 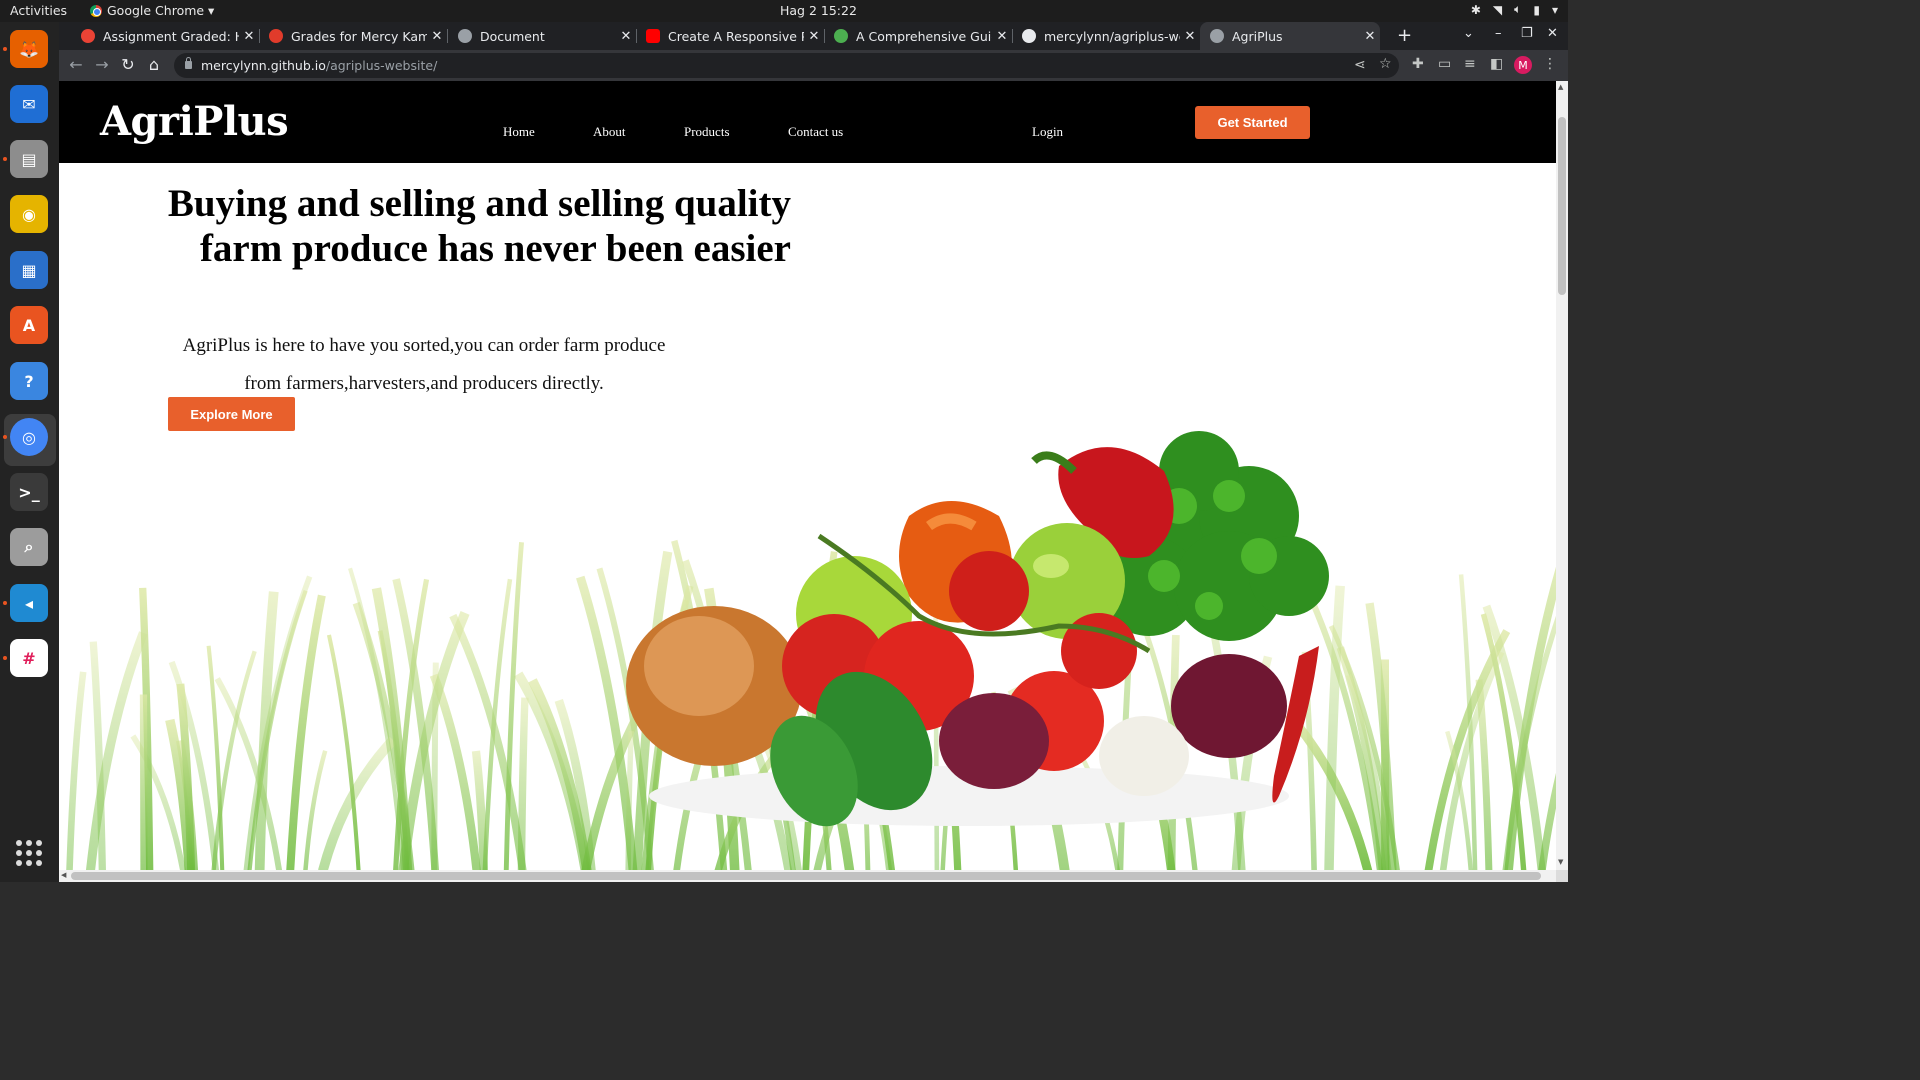 What do you see at coordinates (29, 603) in the screenshot?
I see `vscode-icon: ◂` at bounding box center [29, 603].